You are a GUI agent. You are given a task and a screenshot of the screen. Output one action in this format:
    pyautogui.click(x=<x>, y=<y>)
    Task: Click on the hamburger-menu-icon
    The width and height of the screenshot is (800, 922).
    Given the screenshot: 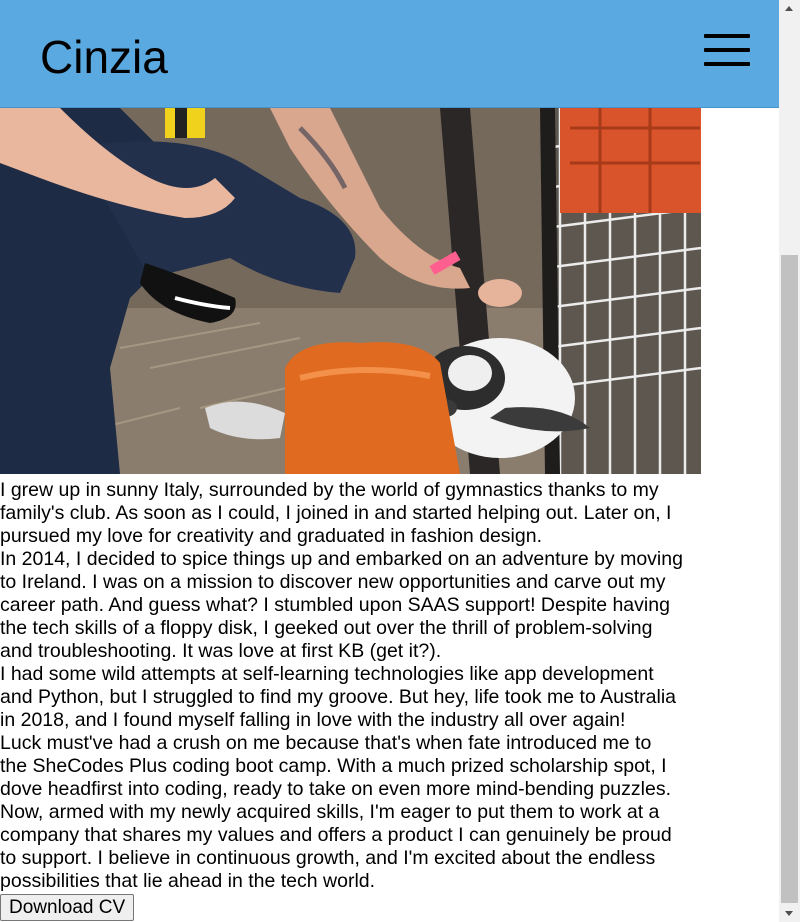 What is the action you would take?
    pyautogui.click(x=726, y=52)
    